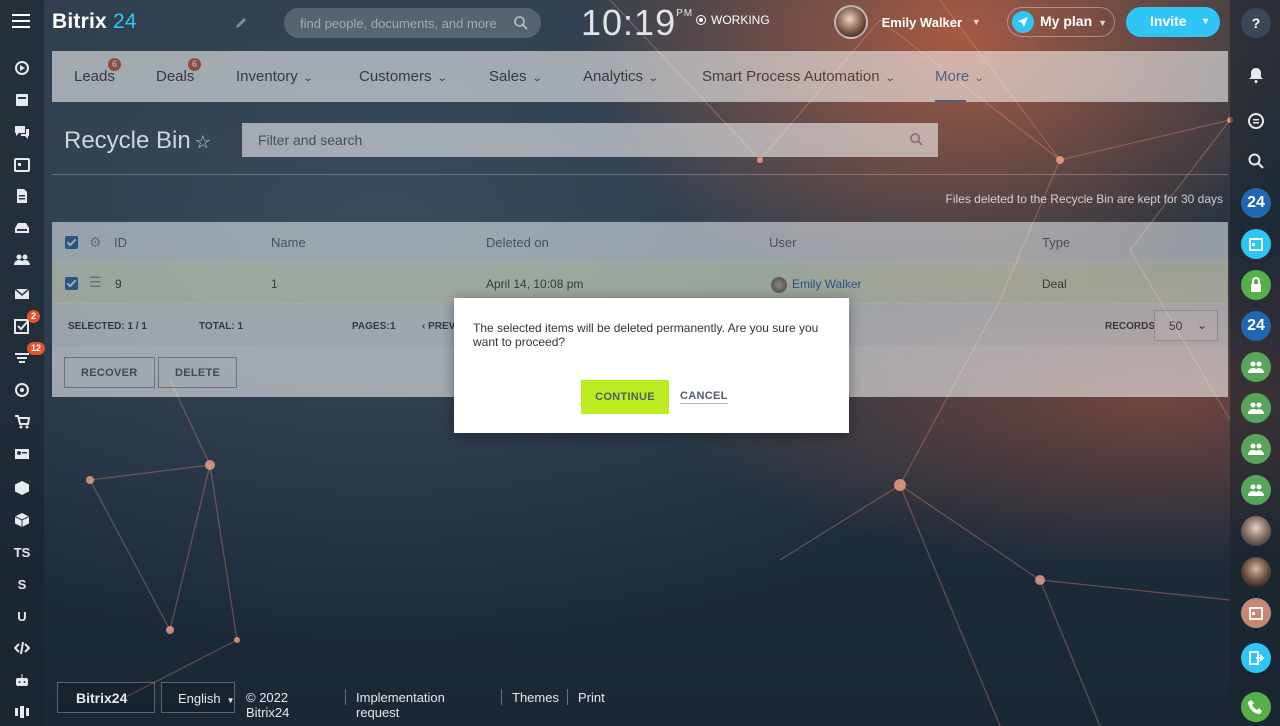  What do you see at coordinates (590, 140) in the screenshot?
I see `filter-search-input: Filter and search` at bounding box center [590, 140].